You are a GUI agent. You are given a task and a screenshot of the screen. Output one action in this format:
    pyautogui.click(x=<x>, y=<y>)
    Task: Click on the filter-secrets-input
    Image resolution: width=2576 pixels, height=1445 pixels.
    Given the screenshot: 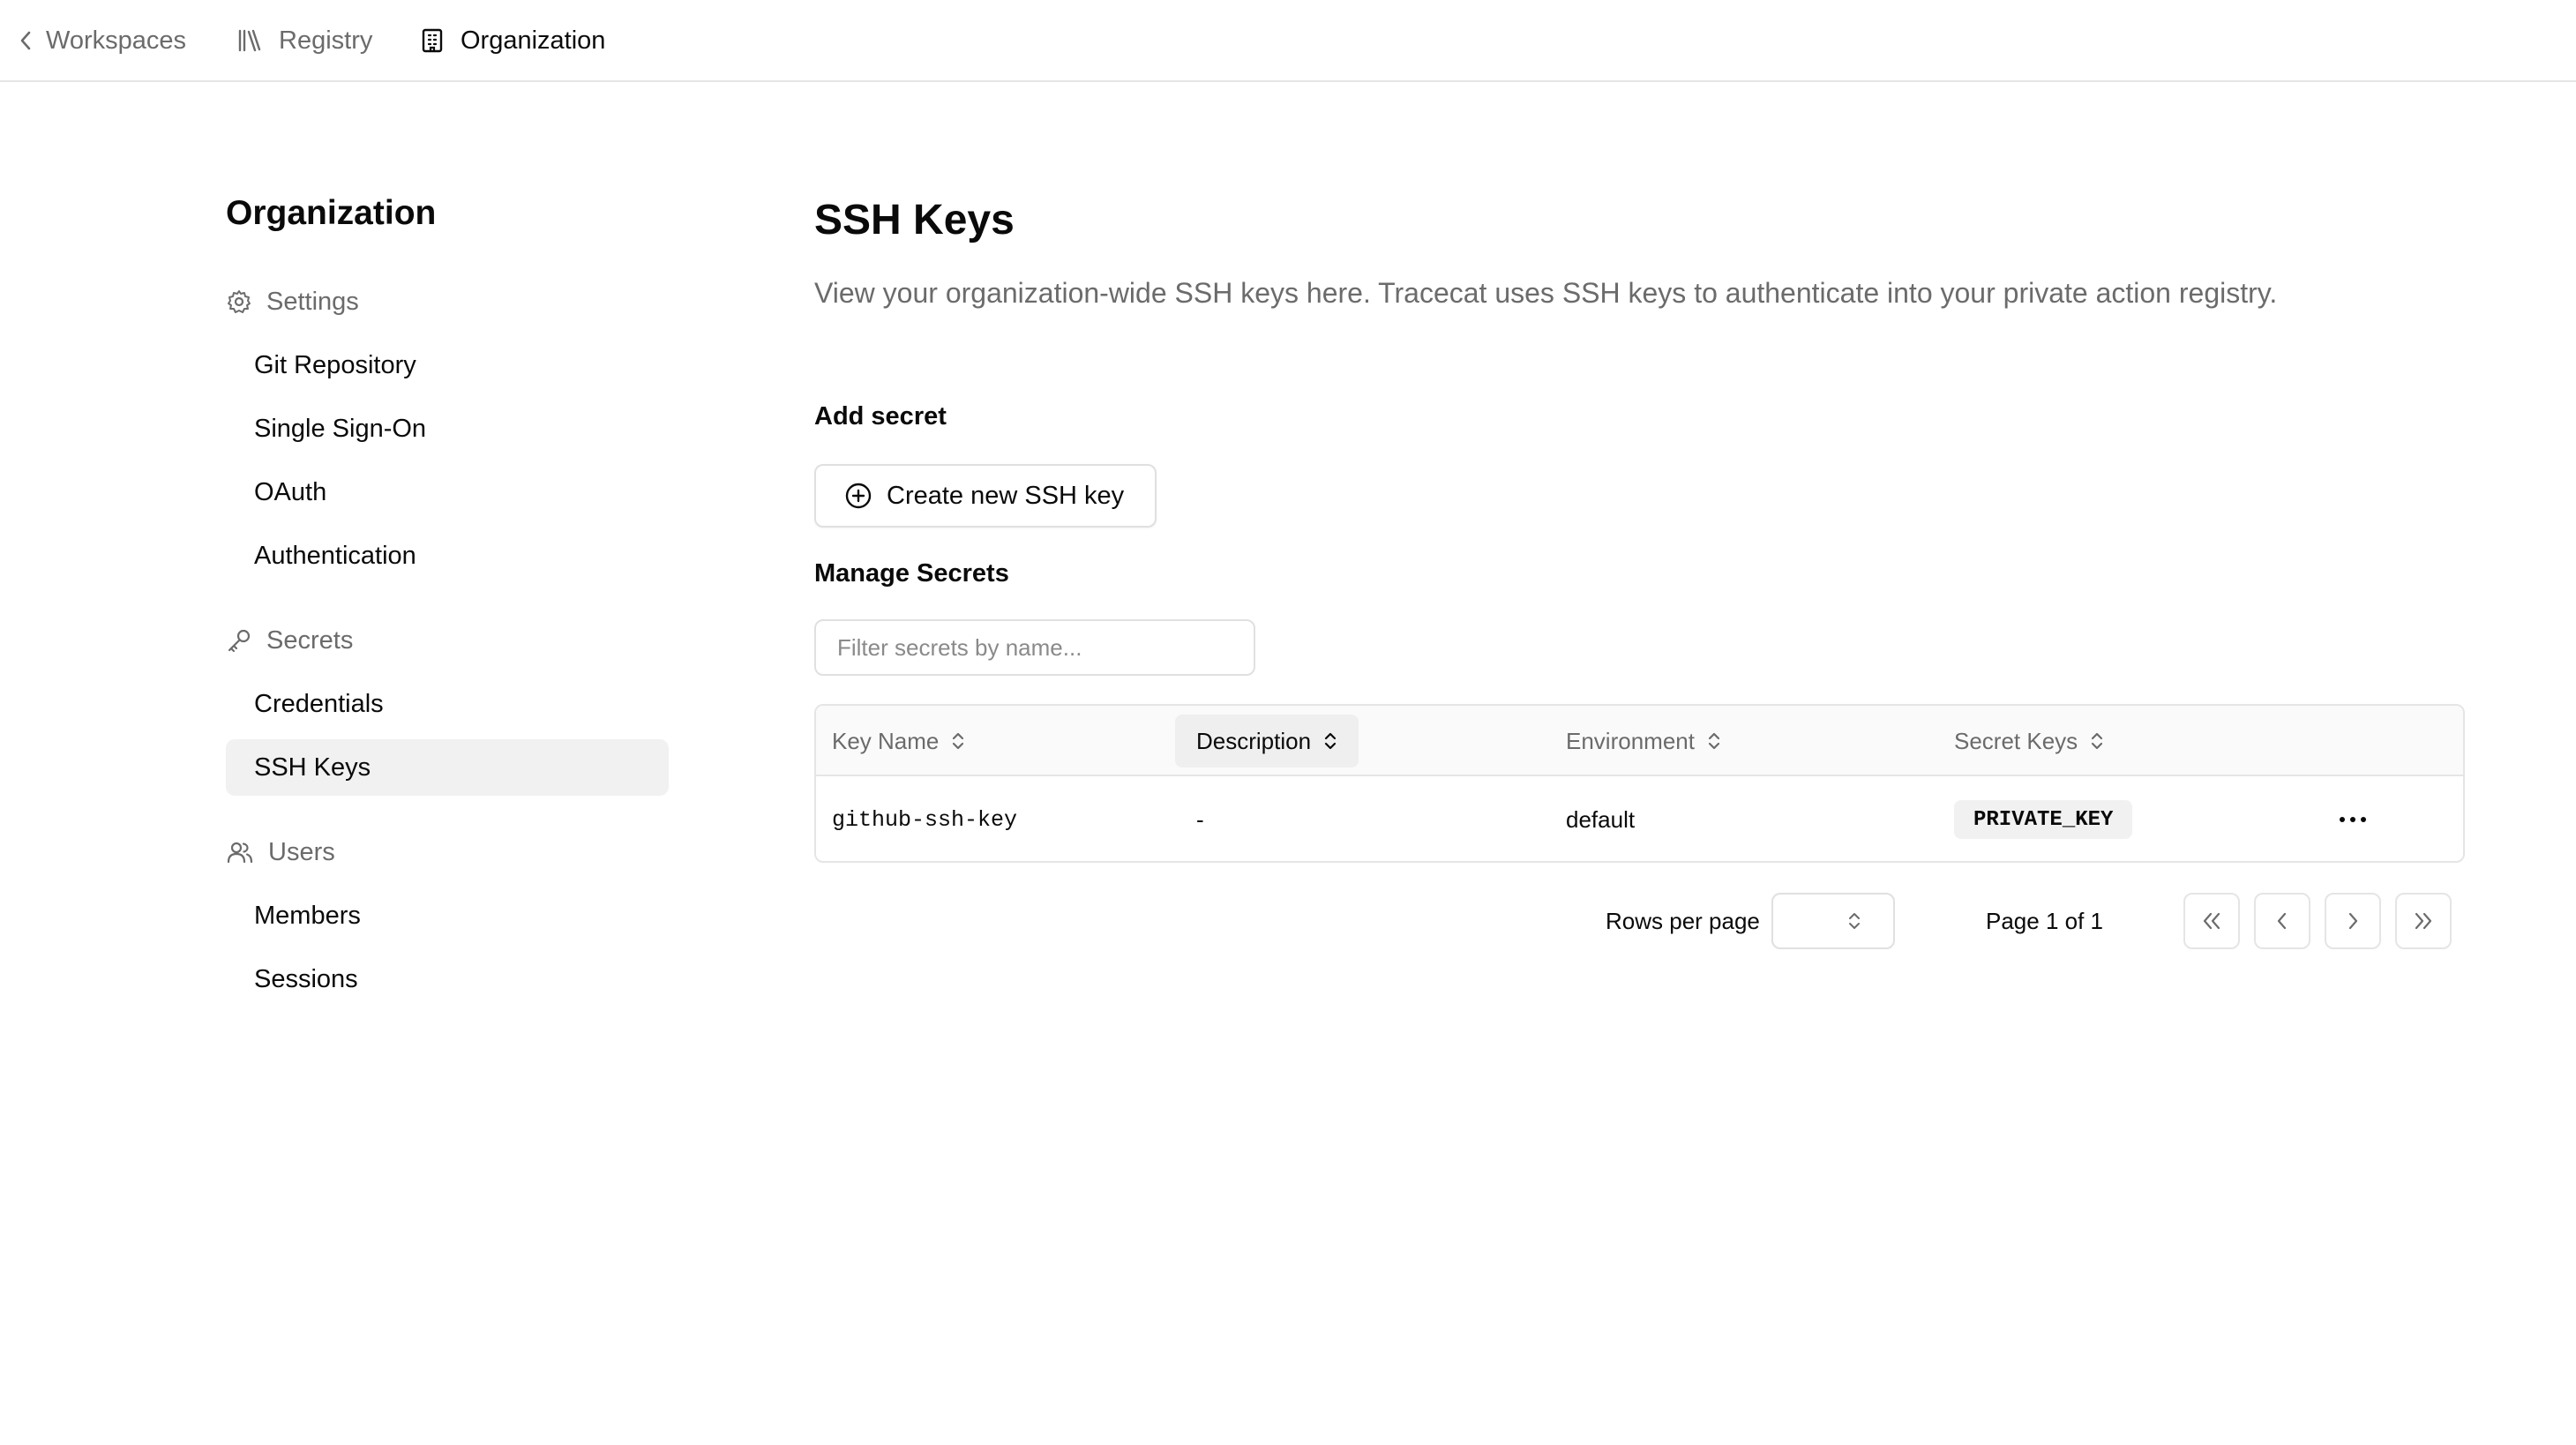 What is the action you would take?
    pyautogui.click(x=1035, y=647)
    